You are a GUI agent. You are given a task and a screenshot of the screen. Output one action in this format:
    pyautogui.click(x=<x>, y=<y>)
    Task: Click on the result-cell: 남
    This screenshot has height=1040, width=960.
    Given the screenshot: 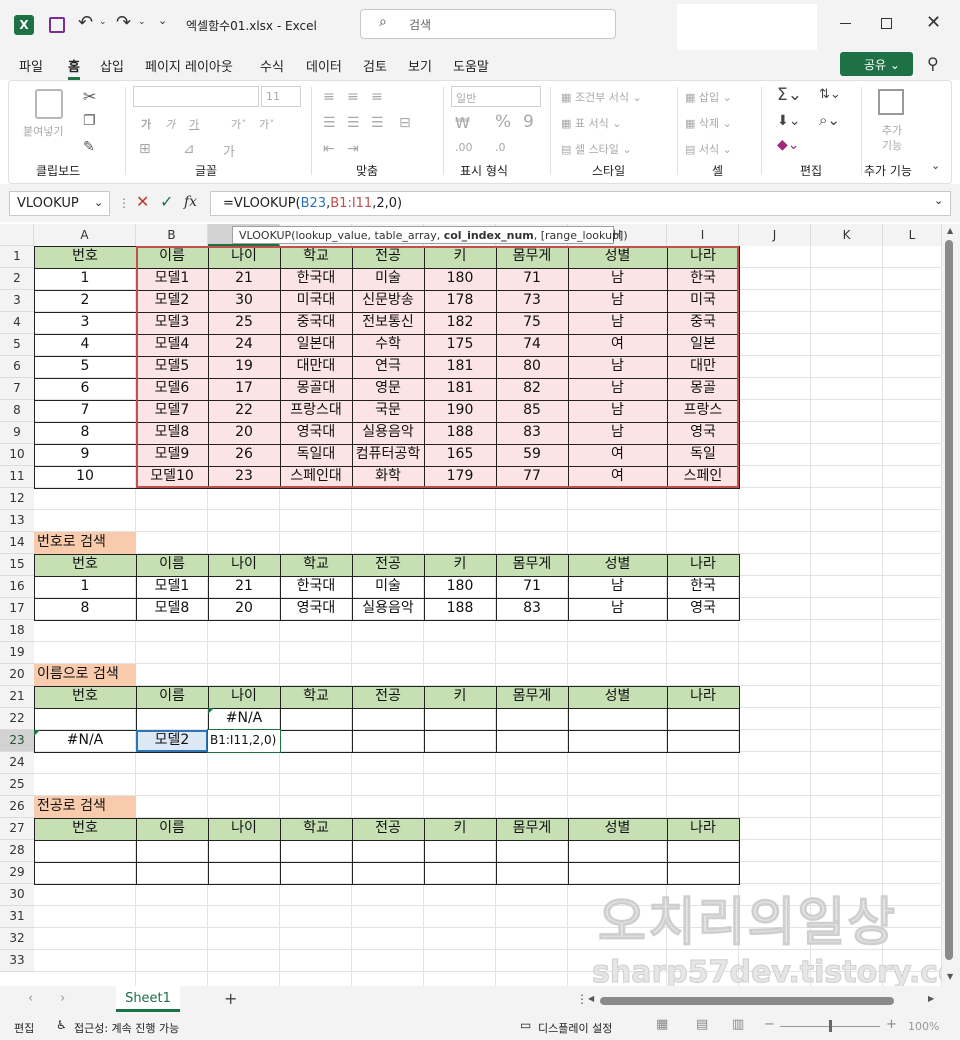 What is the action you would take?
    pyautogui.click(x=617, y=587)
    